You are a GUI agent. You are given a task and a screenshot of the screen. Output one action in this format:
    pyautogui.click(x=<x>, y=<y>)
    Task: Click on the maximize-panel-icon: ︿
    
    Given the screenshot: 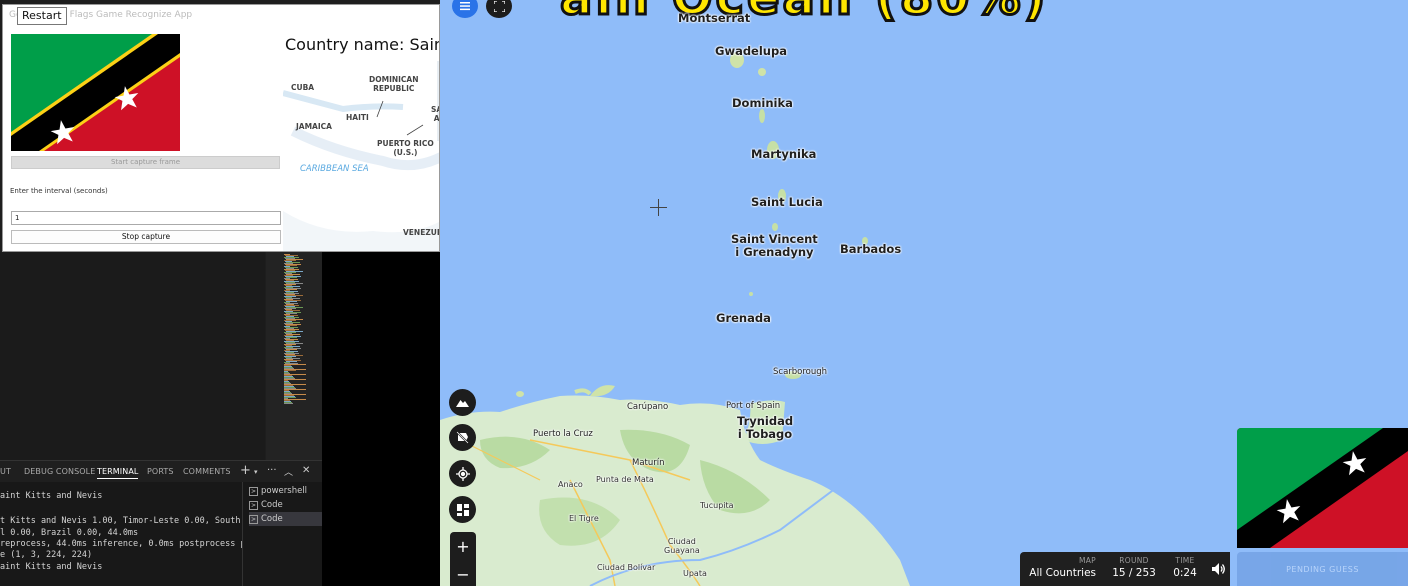 What is the action you would take?
    pyautogui.click(x=288, y=471)
    